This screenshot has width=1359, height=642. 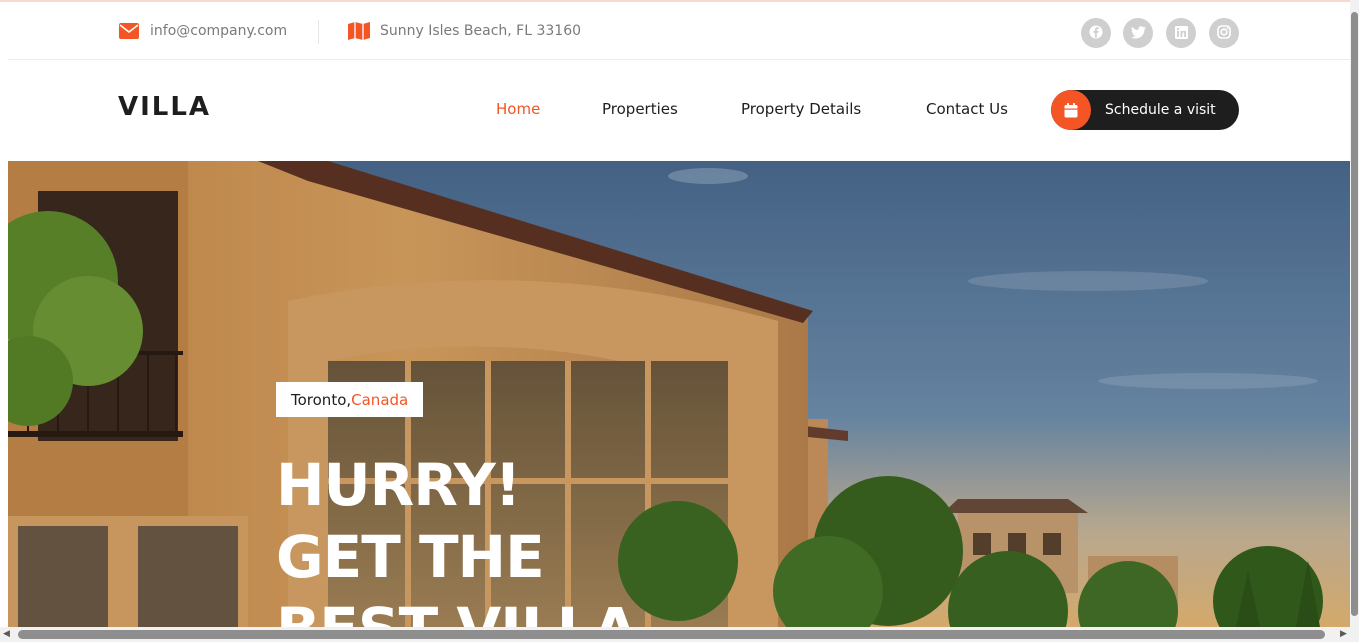 I want to click on twitter-link, so click(x=1138, y=33).